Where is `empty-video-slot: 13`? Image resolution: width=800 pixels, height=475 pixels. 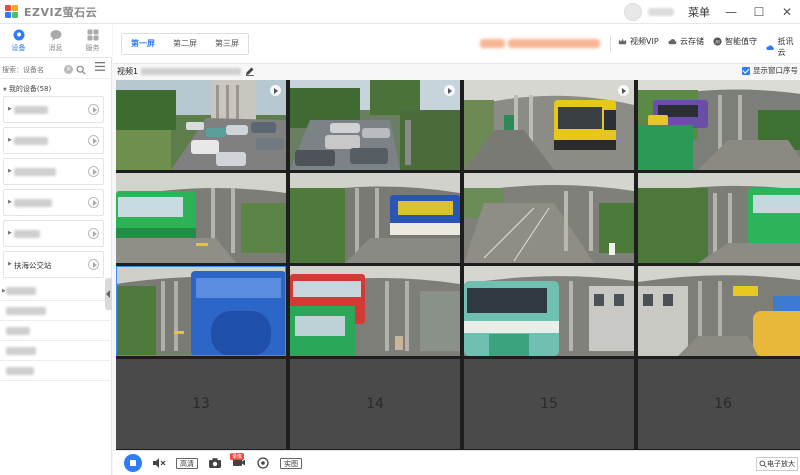
empty-video-slot: 13 is located at coordinates (201, 404).